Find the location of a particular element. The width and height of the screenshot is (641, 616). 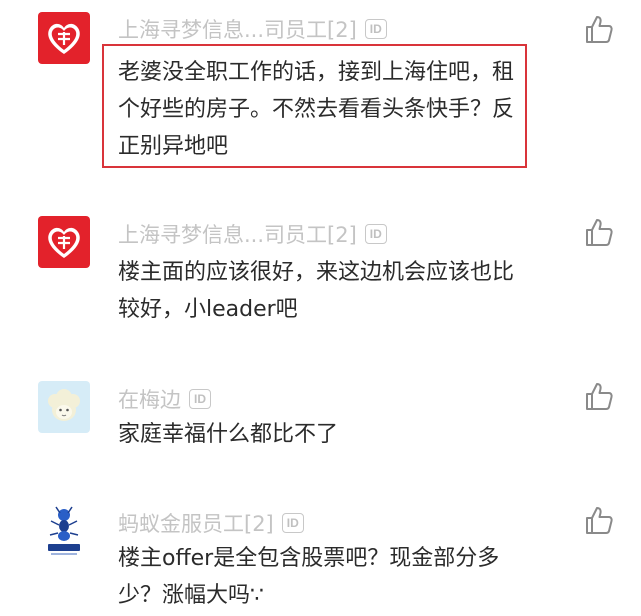

comment-text: 楼主面的应该很好，来这边机会应该也比较好，小leader吧 is located at coordinates (316, 291).